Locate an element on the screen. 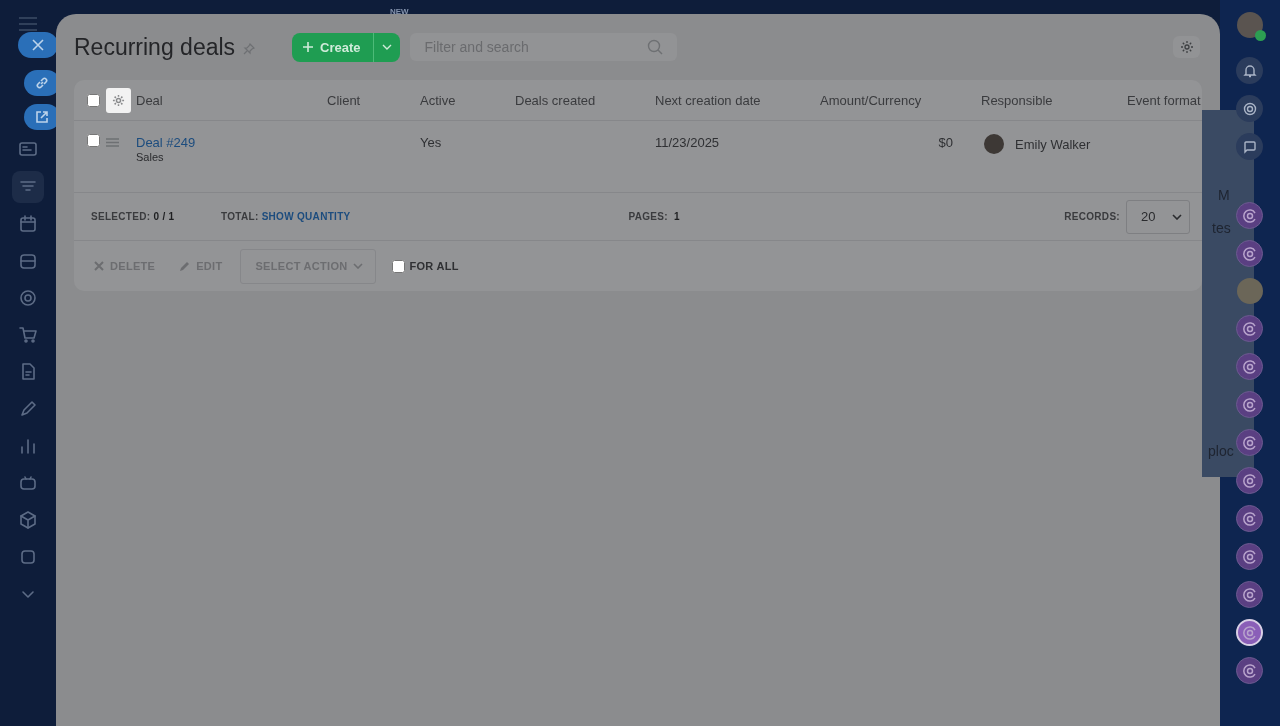 The image size is (1280, 726). column-header: Responsible is located at coordinates (1017, 100).